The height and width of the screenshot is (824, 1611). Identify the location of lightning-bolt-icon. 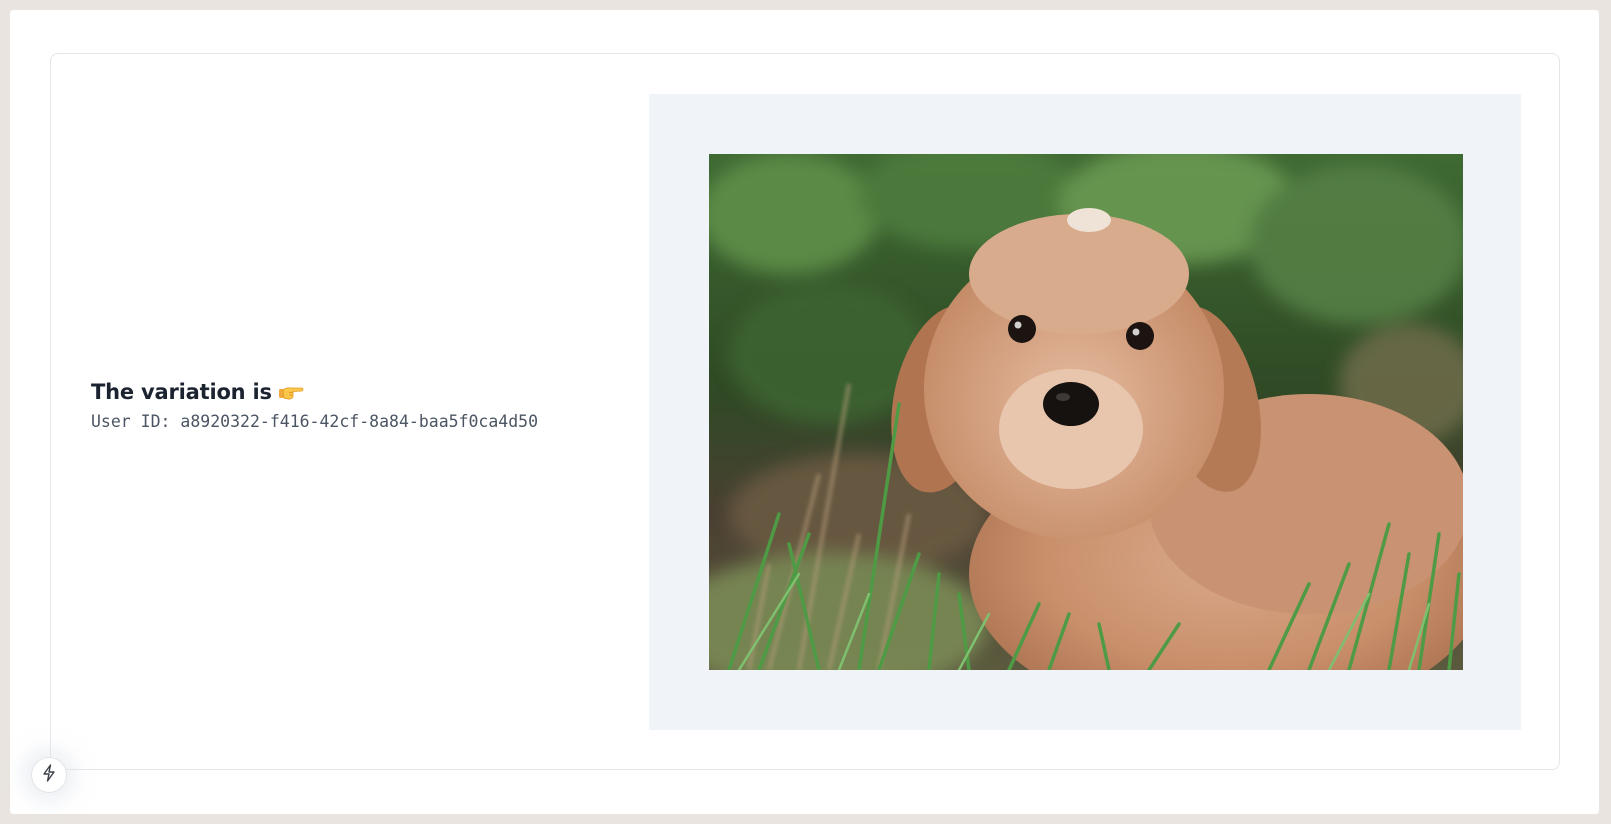
(49, 775).